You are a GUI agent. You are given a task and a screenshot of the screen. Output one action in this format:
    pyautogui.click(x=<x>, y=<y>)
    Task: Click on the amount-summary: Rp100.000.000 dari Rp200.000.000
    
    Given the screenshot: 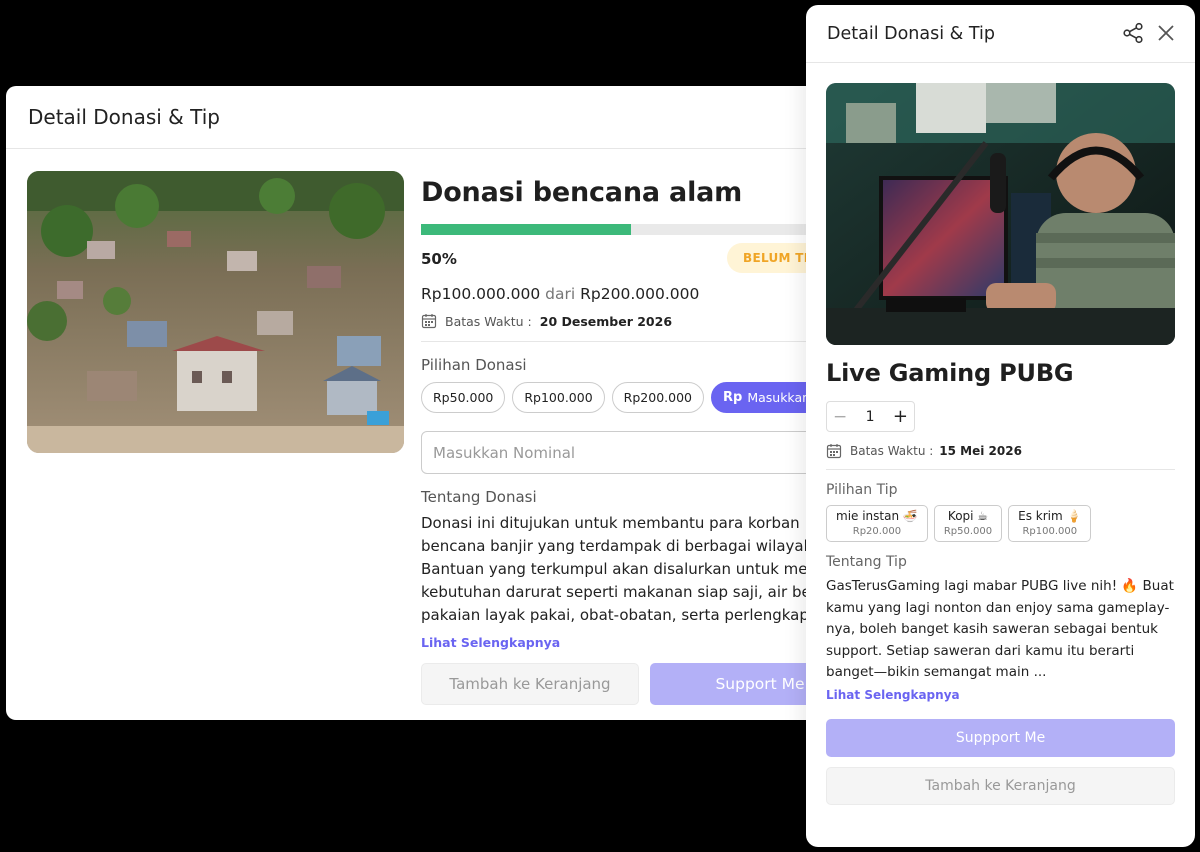 What is the action you would take?
    pyautogui.click(x=628, y=294)
    